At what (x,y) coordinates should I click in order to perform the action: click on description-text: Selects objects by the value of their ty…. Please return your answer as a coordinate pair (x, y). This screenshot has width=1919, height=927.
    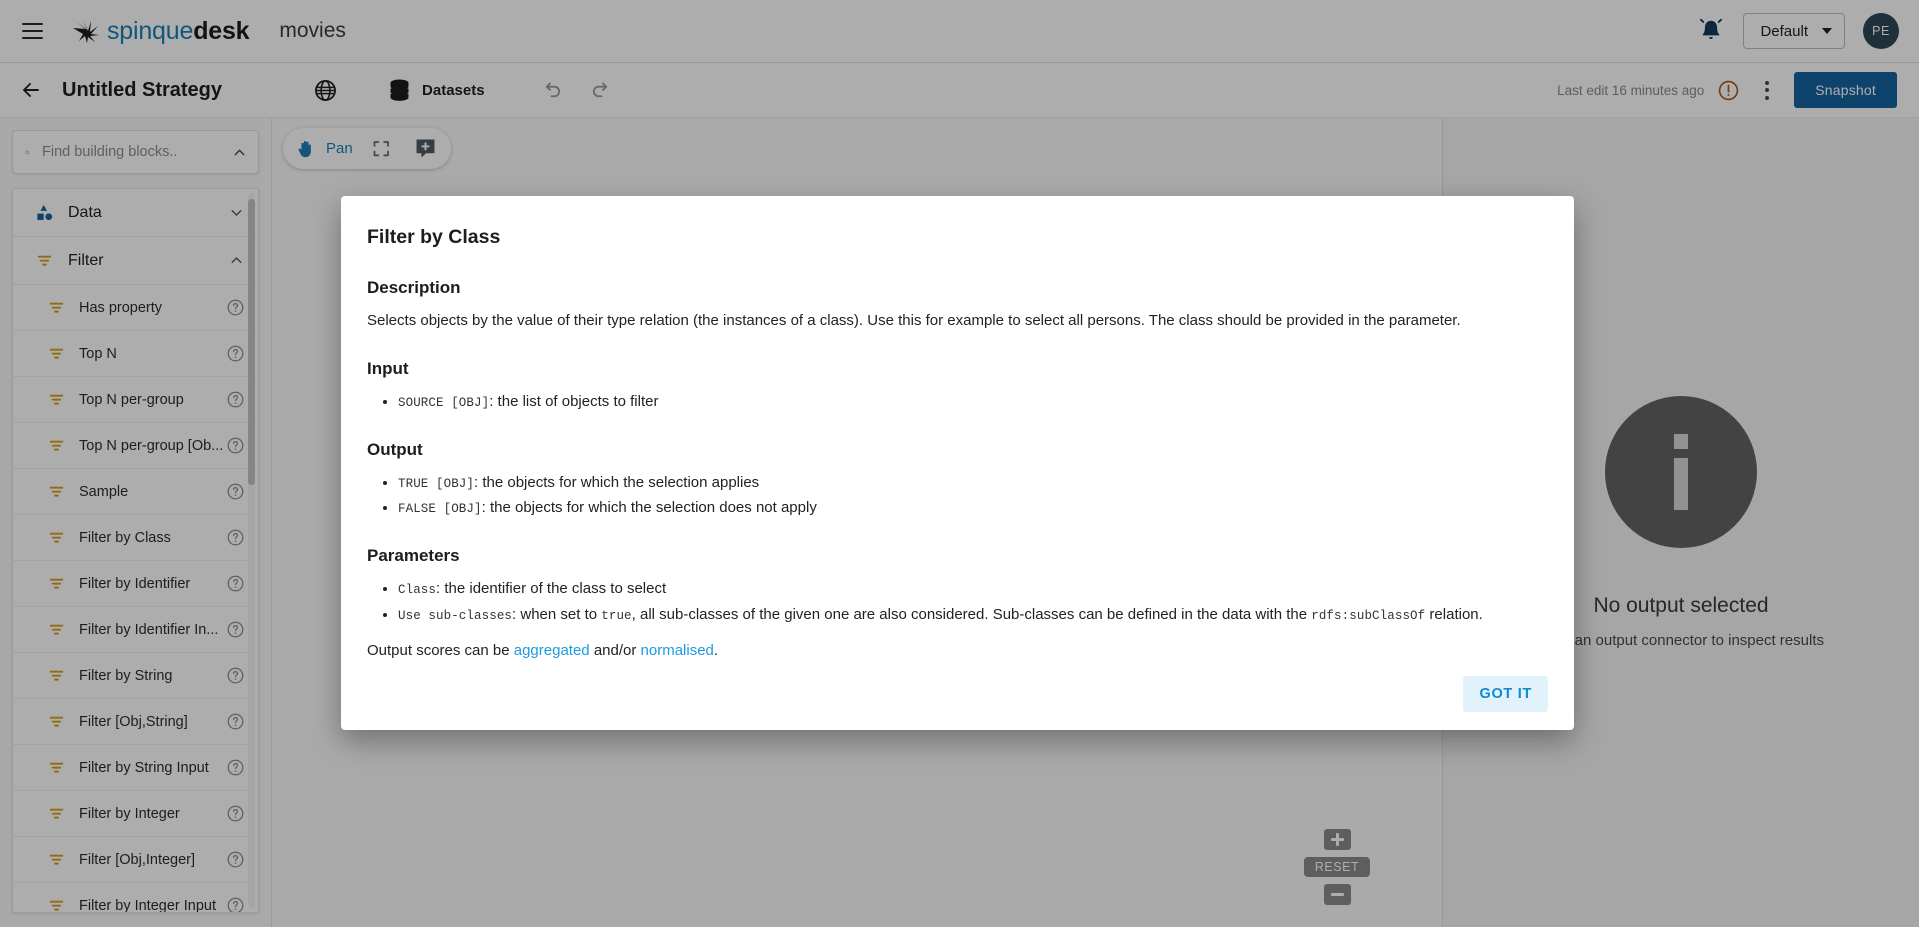
    Looking at the image, I should click on (914, 320).